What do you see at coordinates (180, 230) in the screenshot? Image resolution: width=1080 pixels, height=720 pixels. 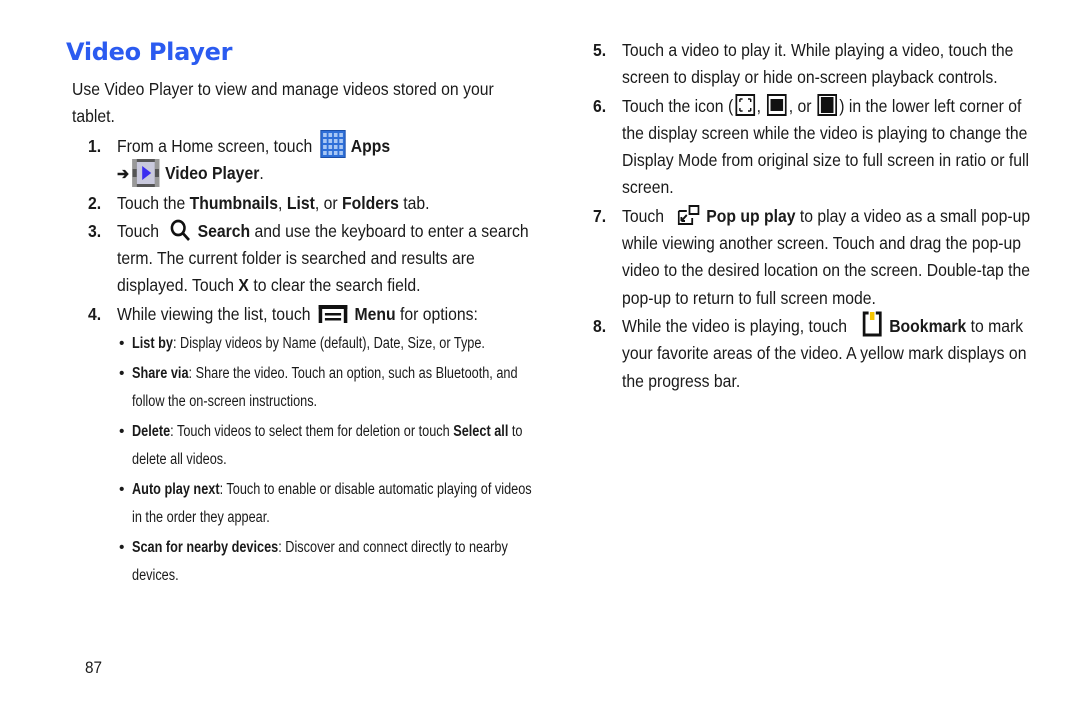 I see `search-icon` at bounding box center [180, 230].